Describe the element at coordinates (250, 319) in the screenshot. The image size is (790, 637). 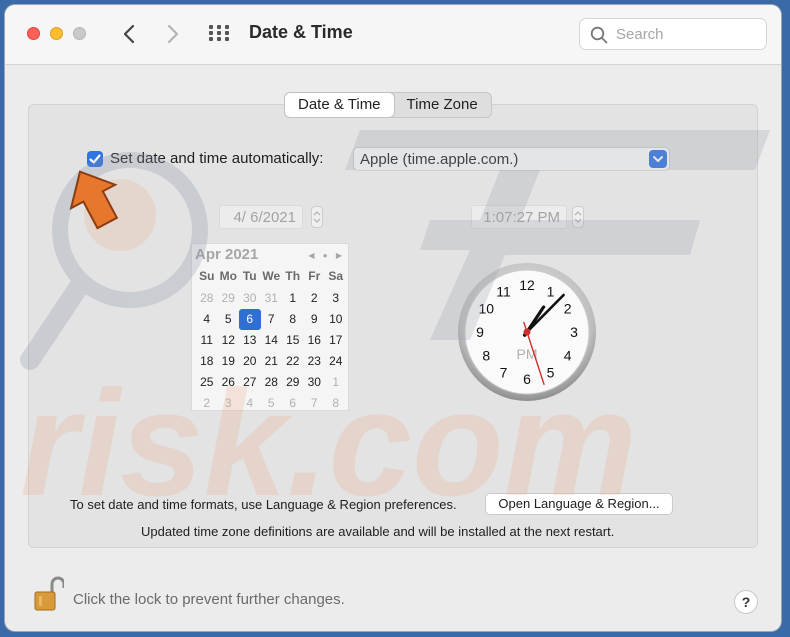
I see `calendar-day-selected: 6` at that location.